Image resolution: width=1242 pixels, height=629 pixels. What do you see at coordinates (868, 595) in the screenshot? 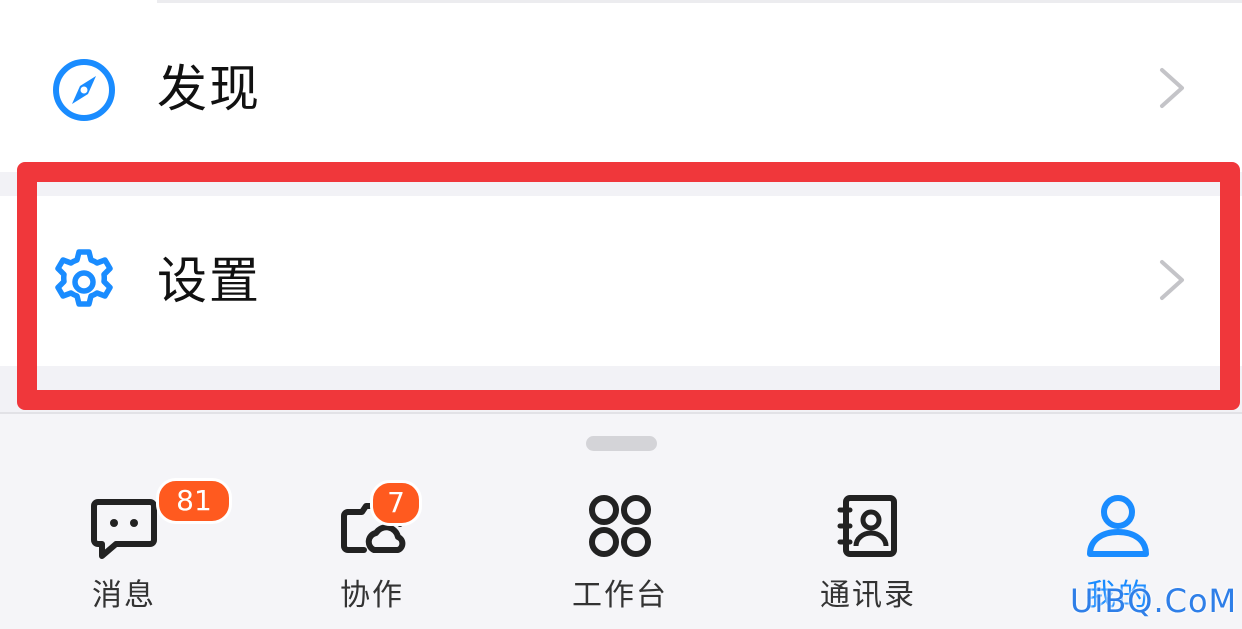
I see `tab-label: 通讯录` at bounding box center [868, 595].